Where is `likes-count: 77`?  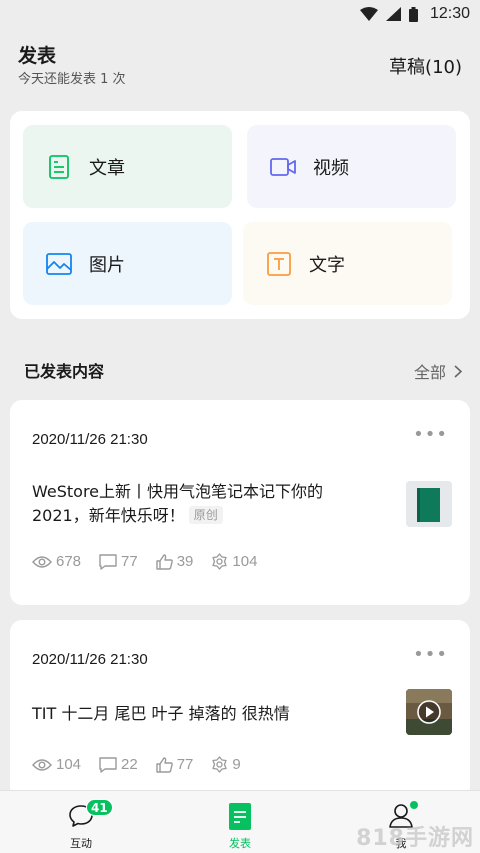 likes-count: 77 is located at coordinates (185, 764).